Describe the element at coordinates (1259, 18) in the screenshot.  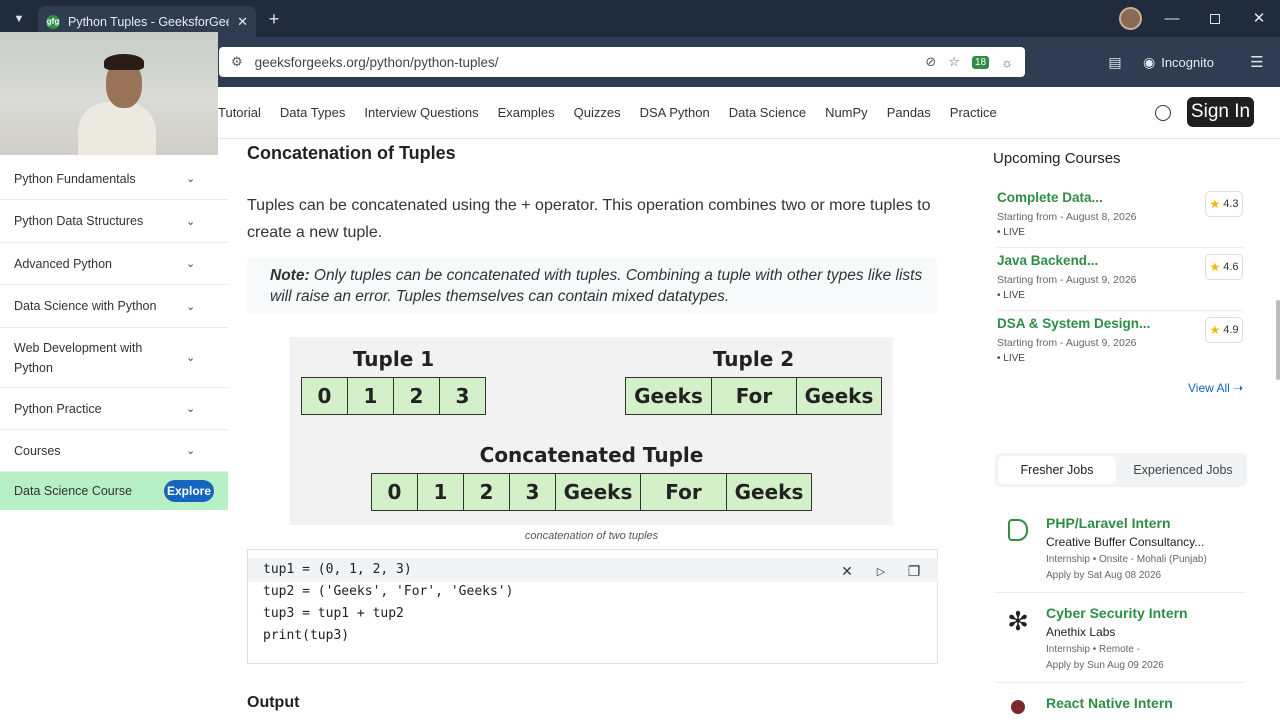
I see `close-window-icon: ✕` at that location.